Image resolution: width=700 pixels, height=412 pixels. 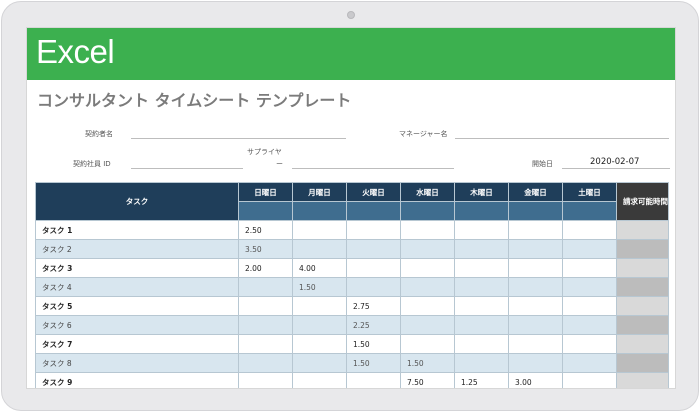 What do you see at coordinates (427, 380) in the screenshot?
I see `hours-cell: 7.50` at bounding box center [427, 380].